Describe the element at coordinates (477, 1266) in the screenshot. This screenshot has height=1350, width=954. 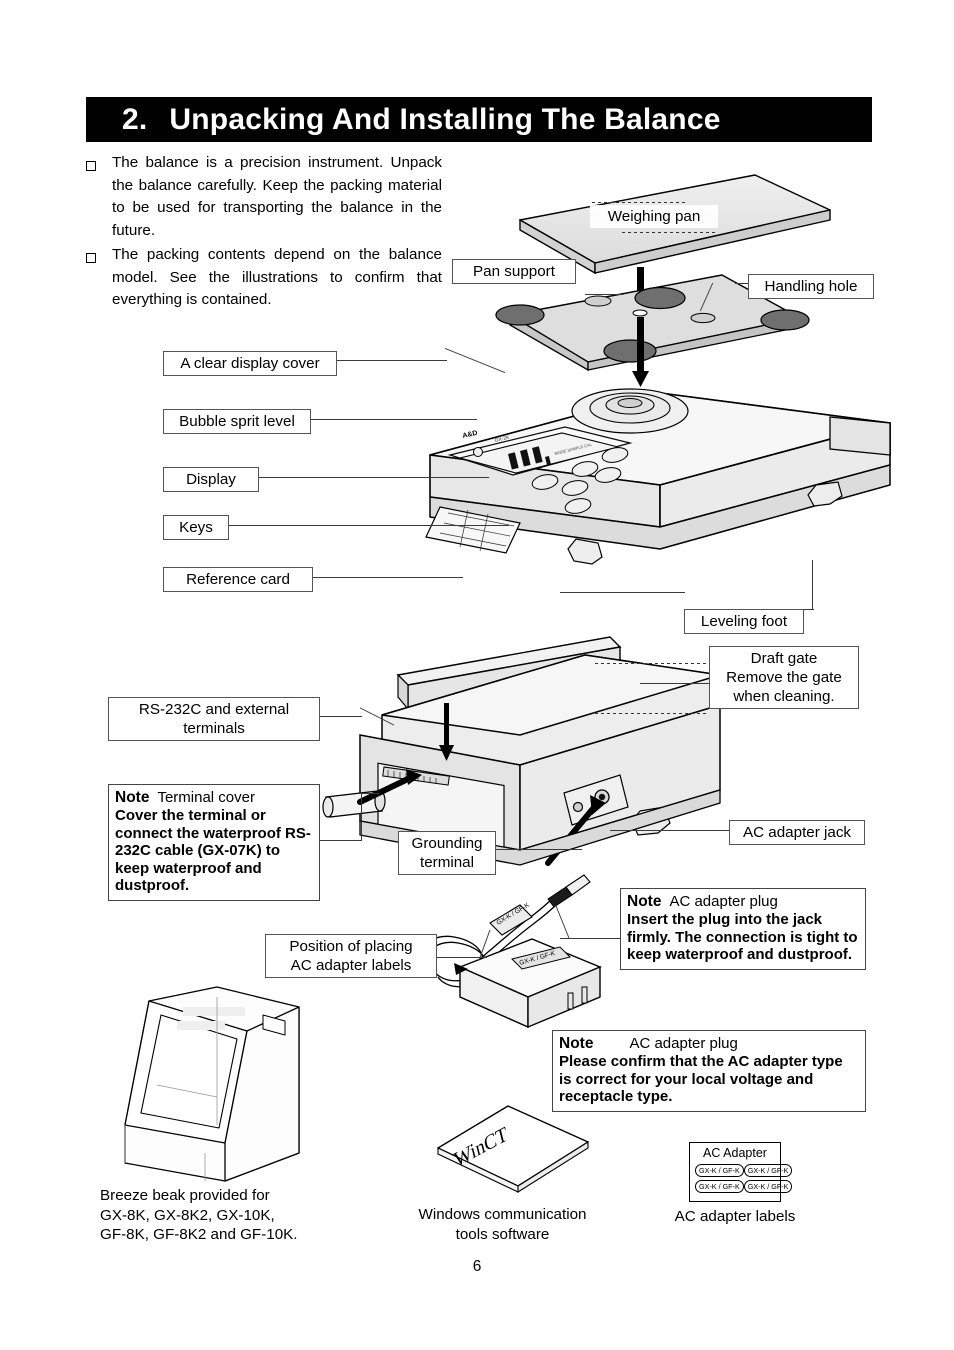
I see `page-number: 6` at that location.